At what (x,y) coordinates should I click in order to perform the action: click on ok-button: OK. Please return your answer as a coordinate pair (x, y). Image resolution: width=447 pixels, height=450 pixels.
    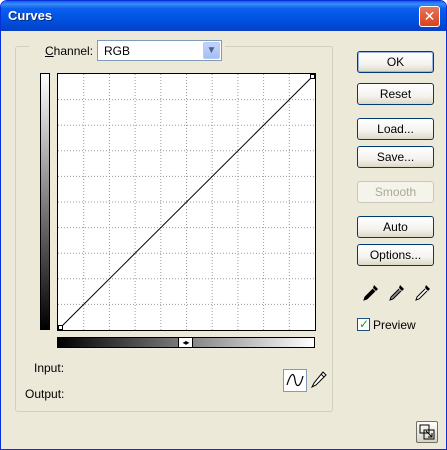
    Looking at the image, I should click on (395, 62).